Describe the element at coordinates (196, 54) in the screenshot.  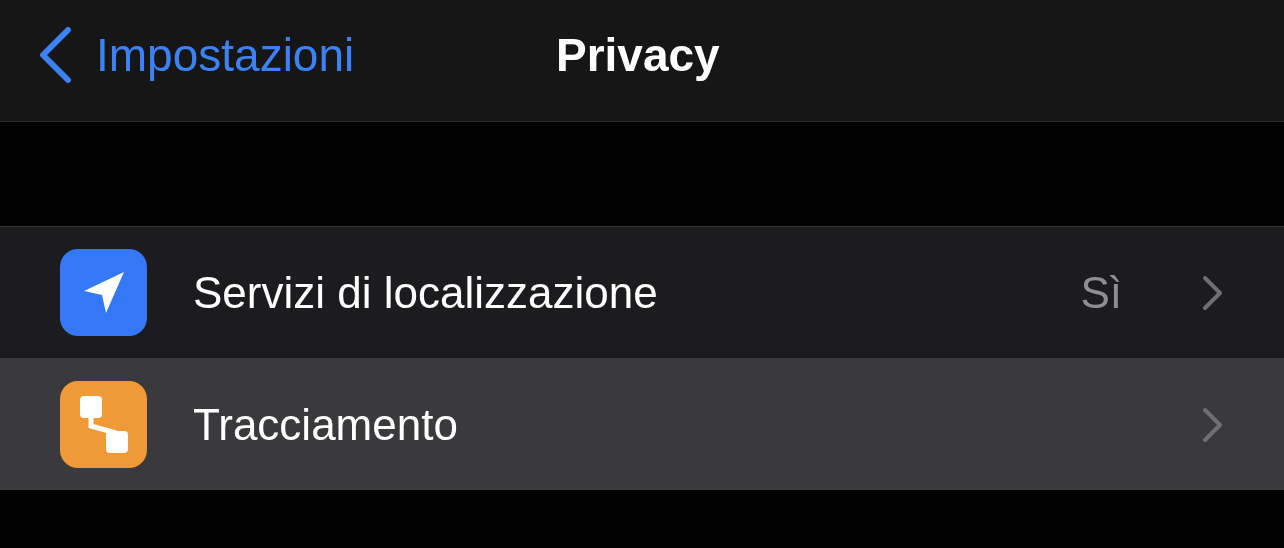
I see `back-button: Impostazioni` at that location.